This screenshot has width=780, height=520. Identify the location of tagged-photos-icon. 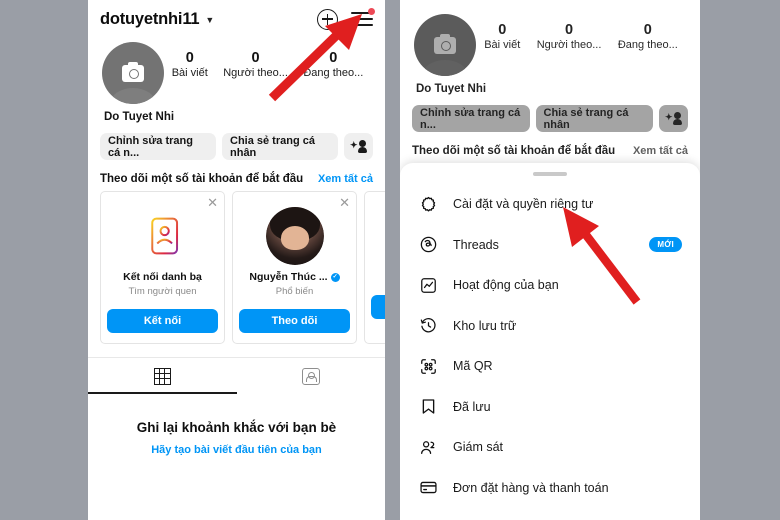
(310, 376).